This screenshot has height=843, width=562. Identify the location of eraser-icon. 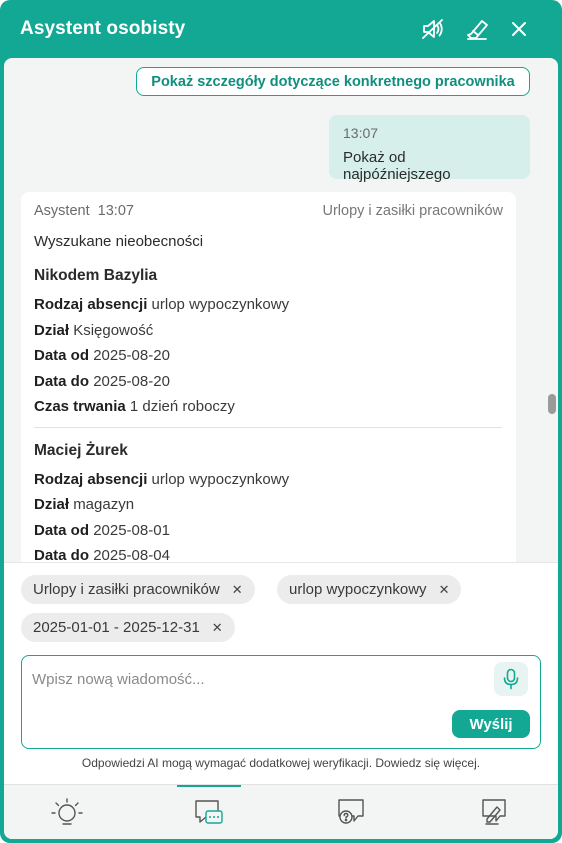
(477, 29).